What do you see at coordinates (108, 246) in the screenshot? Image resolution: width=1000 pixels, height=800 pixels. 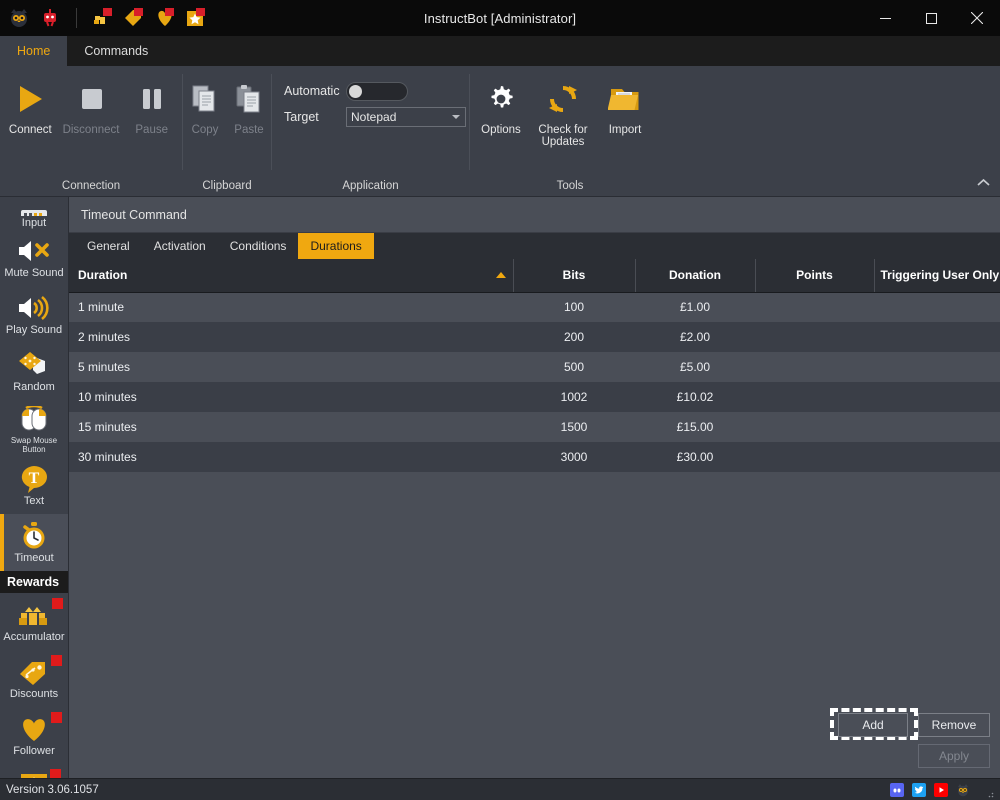 I see `tab-general: General` at bounding box center [108, 246].